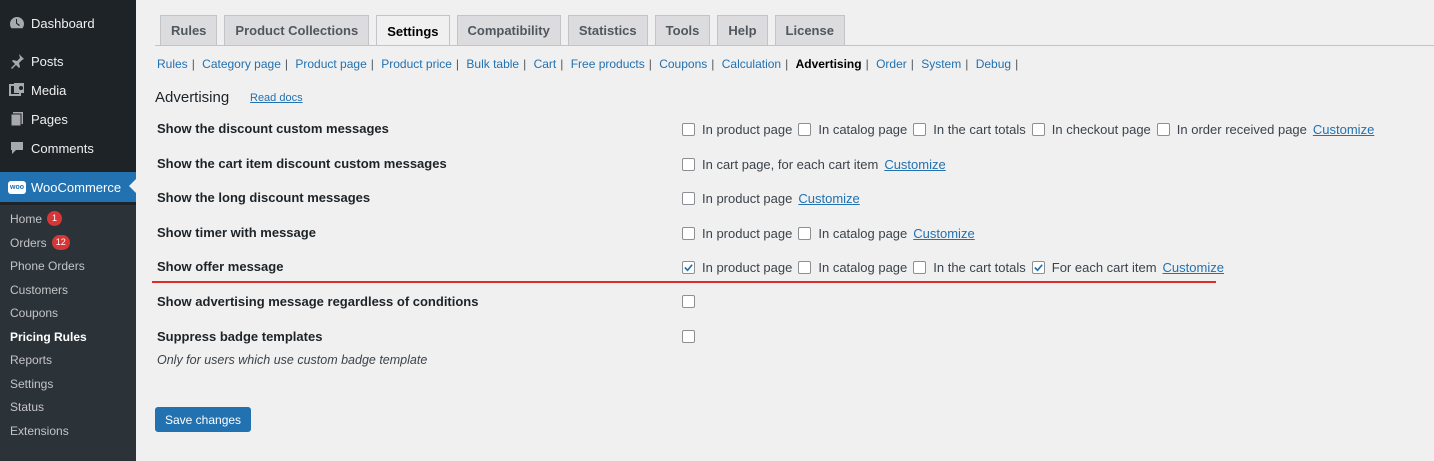 Image resolution: width=1434 pixels, height=461 pixels. I want to click on option: In order received page, so click(1234, 129).